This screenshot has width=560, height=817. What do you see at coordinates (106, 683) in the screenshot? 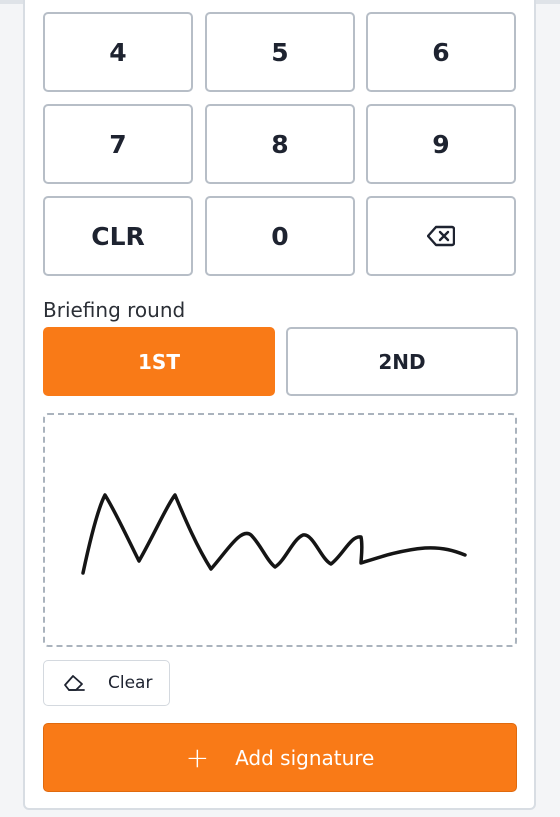
I see `clear-signature-button: Clear` at bounding box center [106, 683].